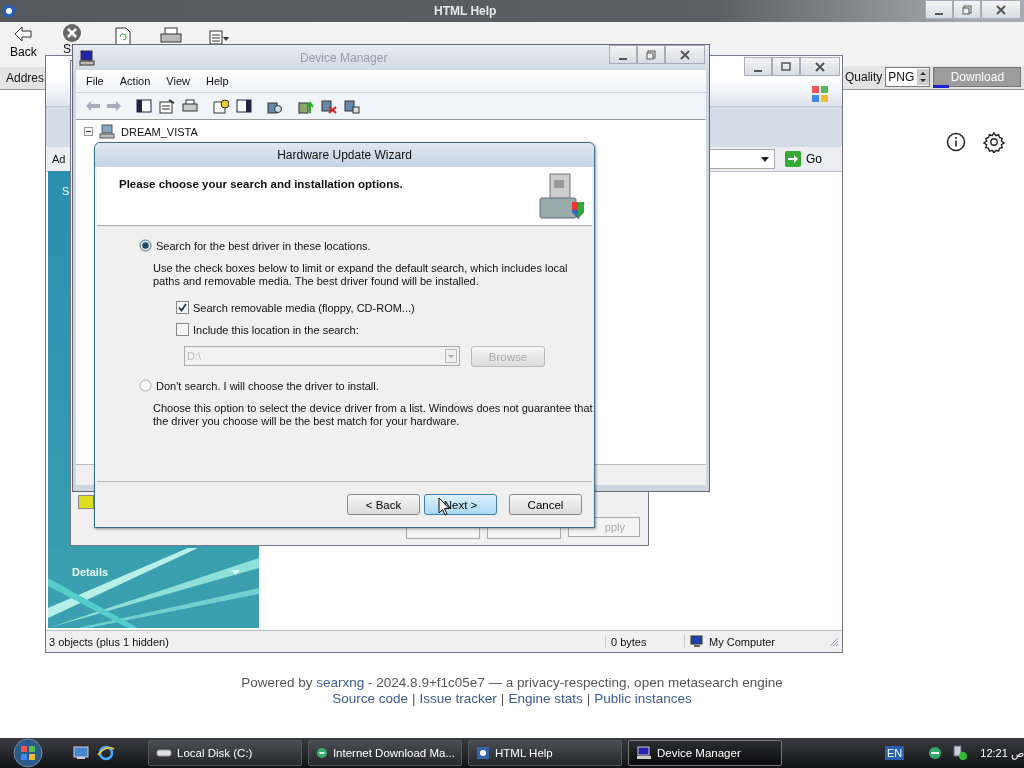  Describe the element at coordinates (23, 34) in the screenshot. I see `back-arrow-icon` at that location.